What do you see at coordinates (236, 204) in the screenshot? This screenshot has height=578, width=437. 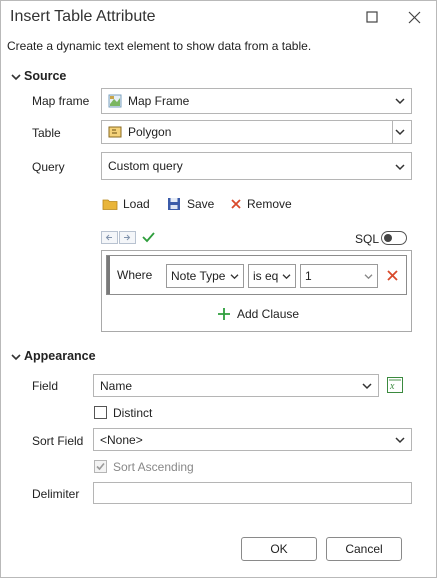 I see `remove-x-icon` at bounding box center [236, 204].